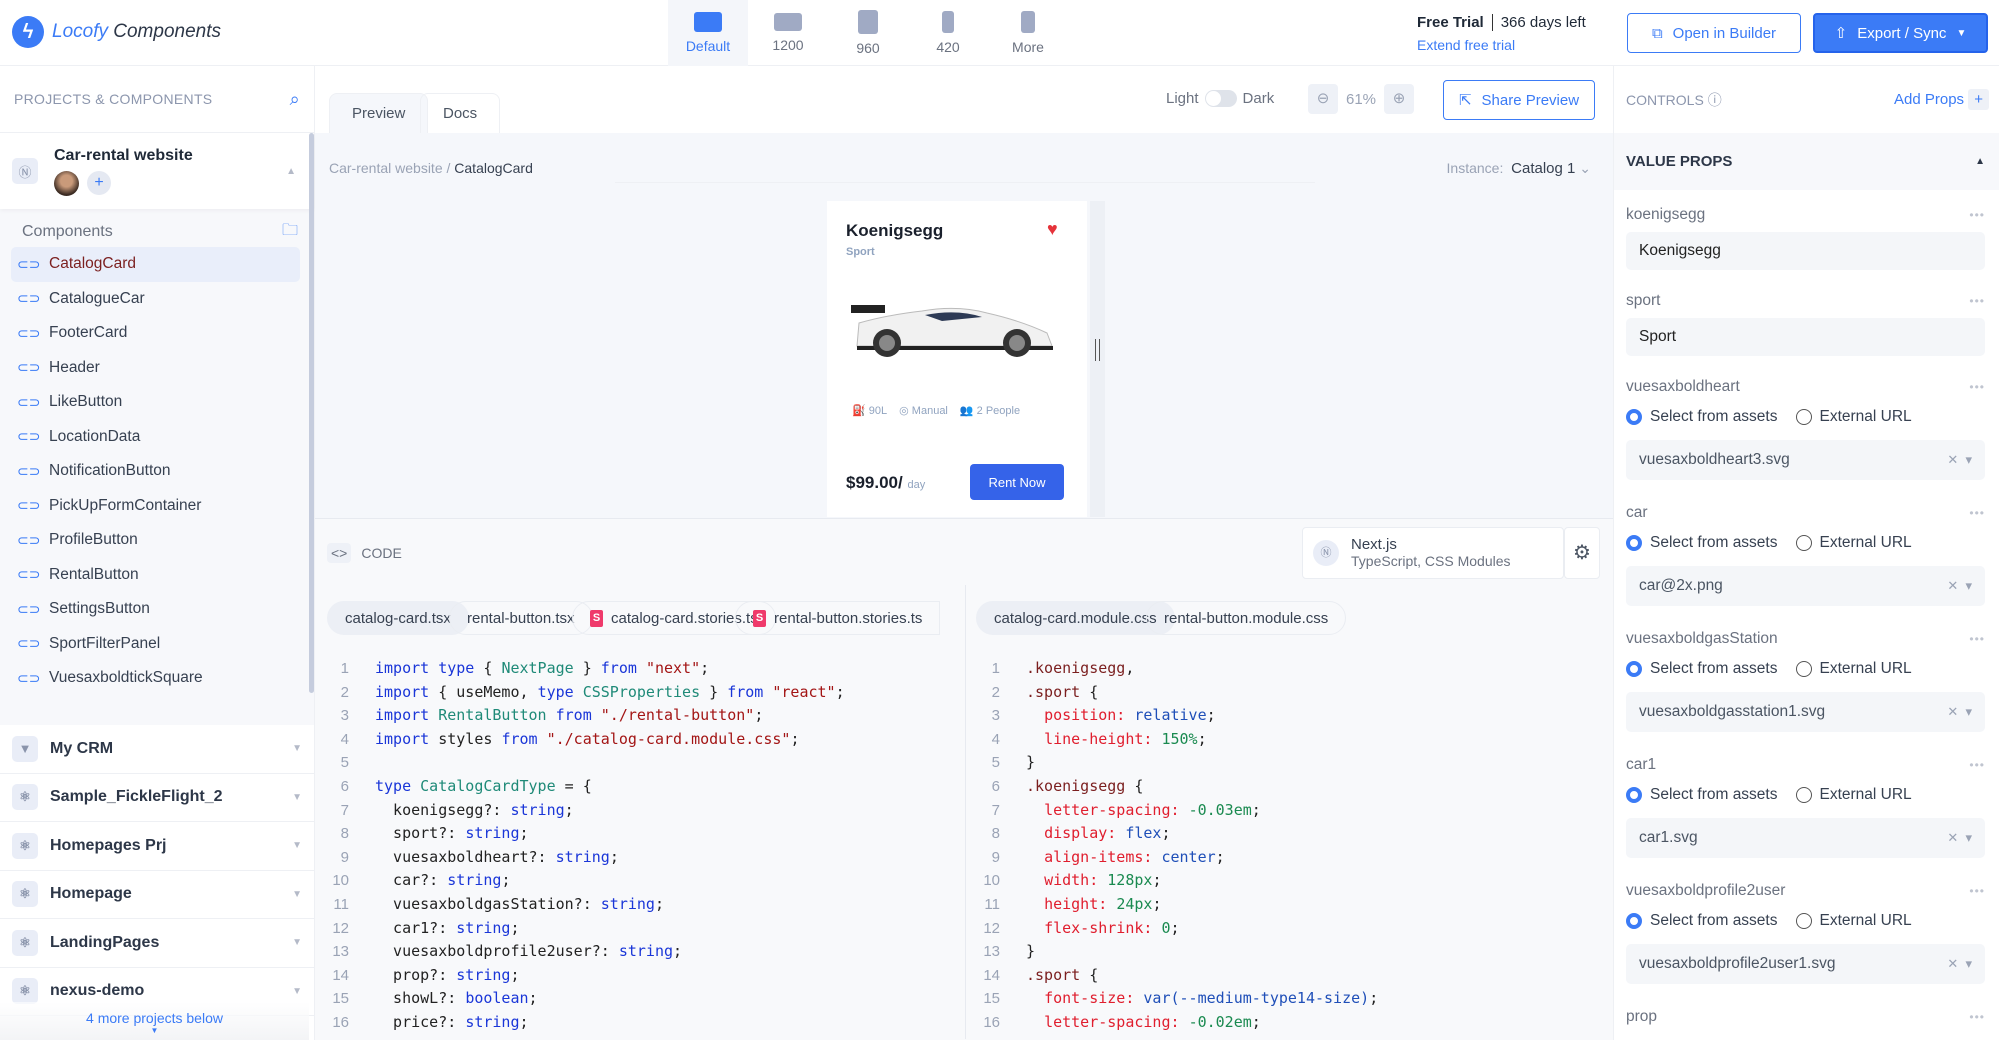 This screenshot has height=1040, width=1999. I want to click on asset-select: vuesaxboldprofile2user1.svg ✕ ▾, so click(1805, 964).